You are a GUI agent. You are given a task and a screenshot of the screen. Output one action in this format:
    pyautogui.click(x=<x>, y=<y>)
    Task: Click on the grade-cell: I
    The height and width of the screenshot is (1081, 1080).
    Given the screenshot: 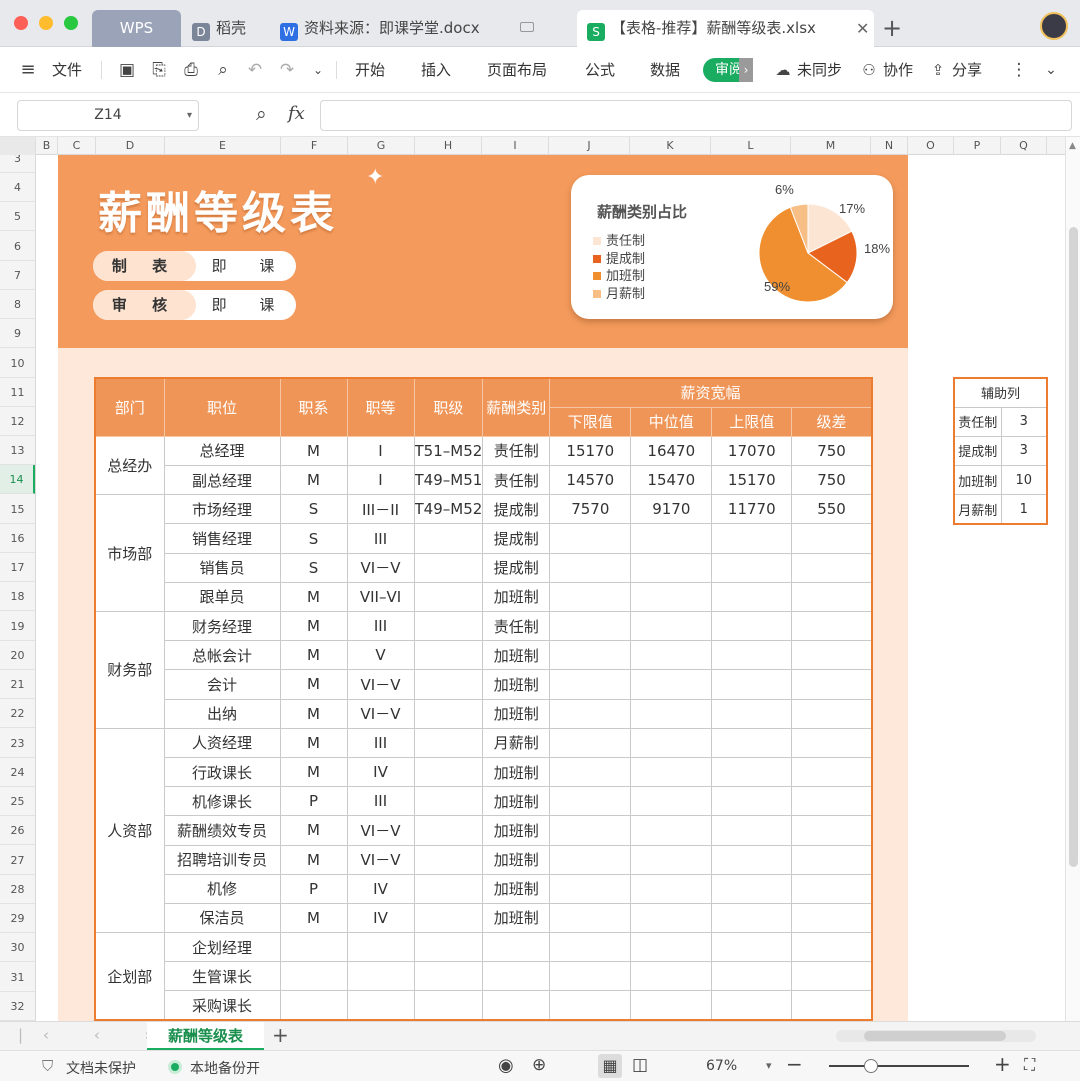 What is the action you would take?
    pyautogui.click(x=380, y=480)
    